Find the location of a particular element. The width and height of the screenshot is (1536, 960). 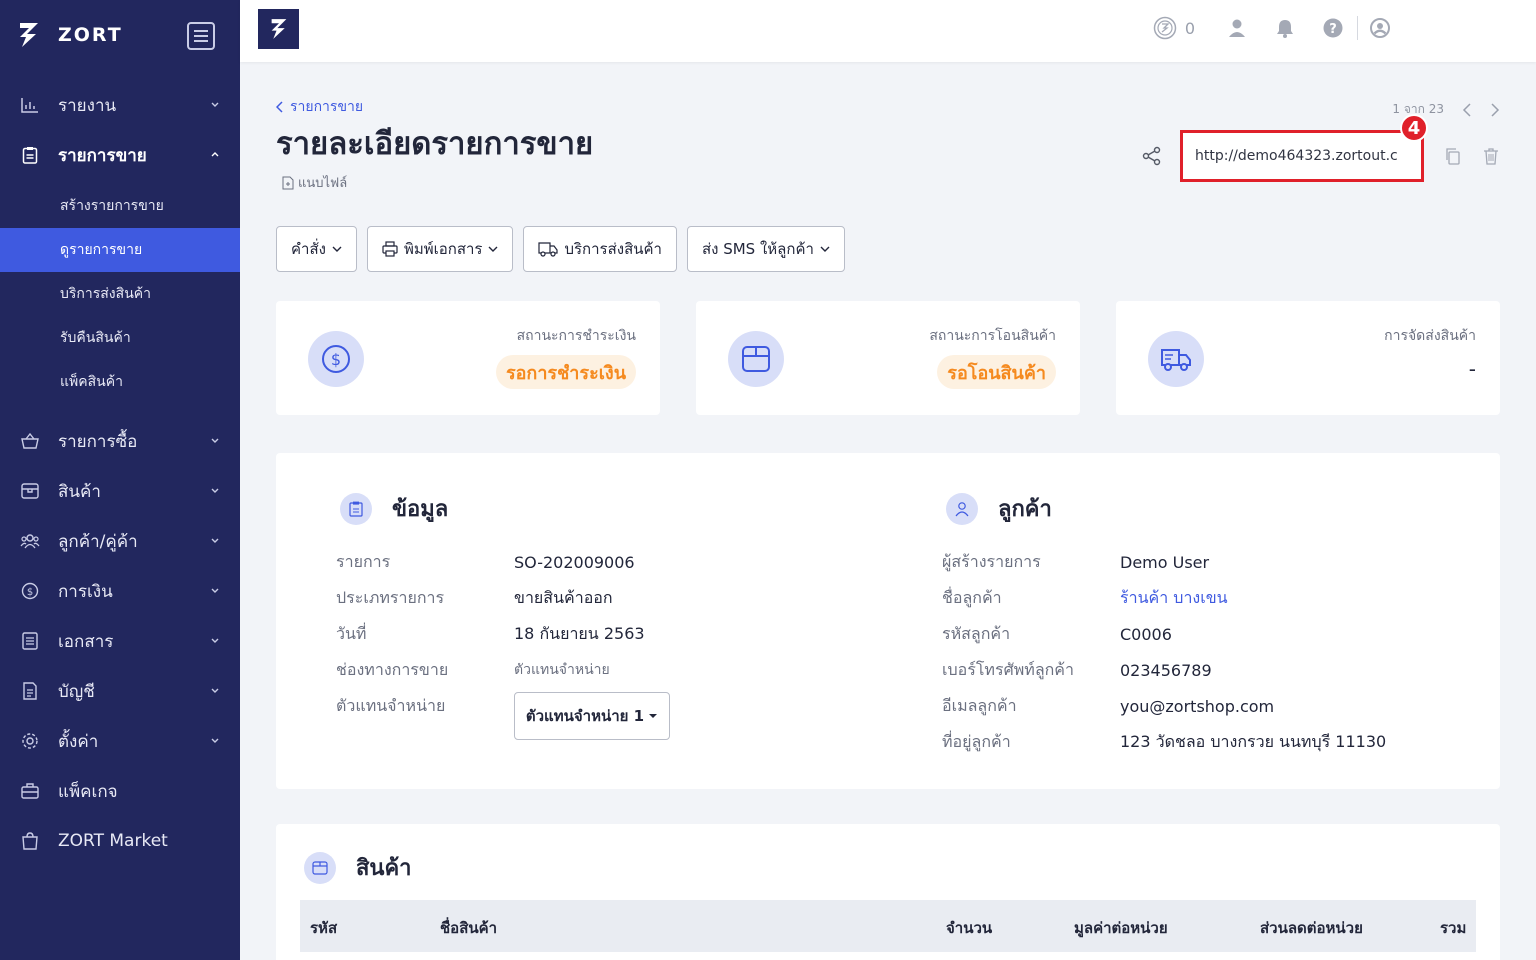

dollar-circle-icon: $ is located at coordinates (336, 359).